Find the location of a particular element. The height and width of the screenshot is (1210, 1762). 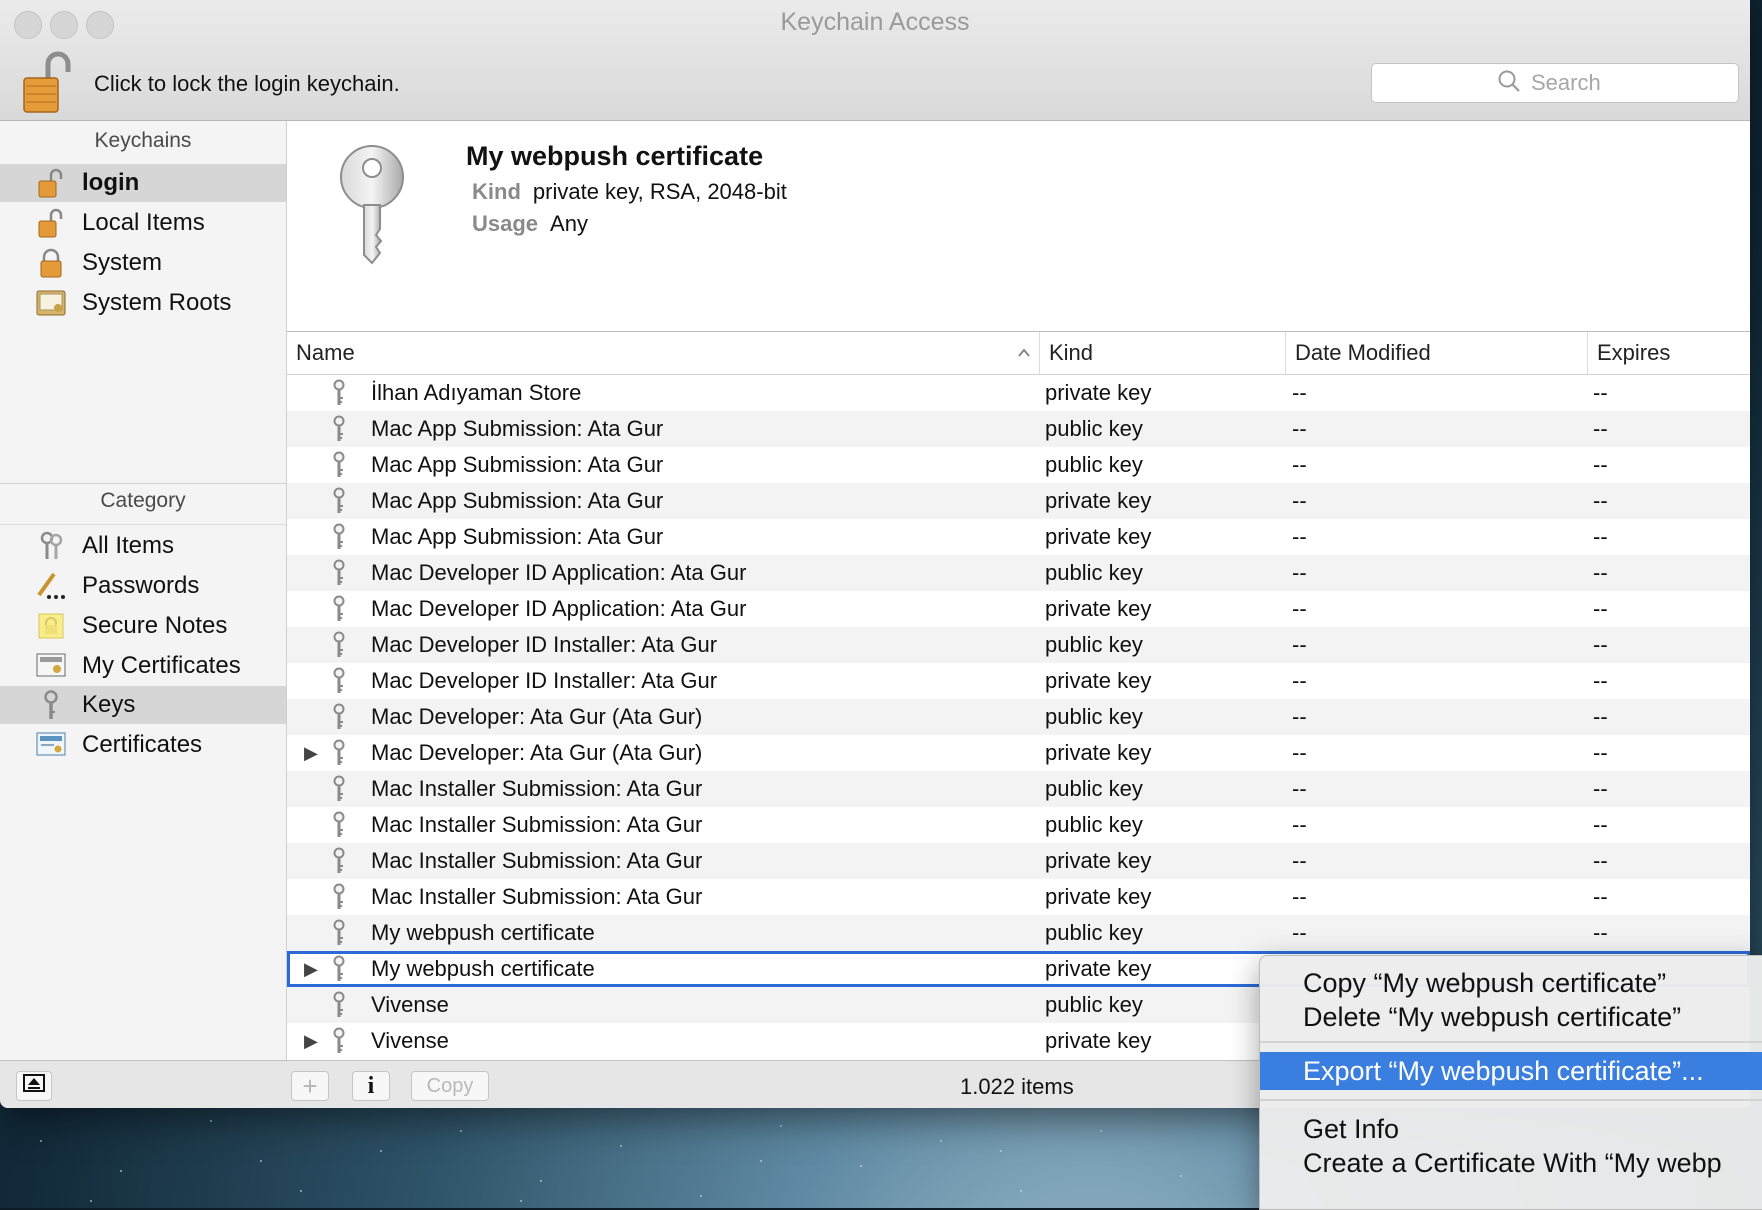

sidebar-item-secure-notes: Secure Notes is located at coordinates (143, 626).